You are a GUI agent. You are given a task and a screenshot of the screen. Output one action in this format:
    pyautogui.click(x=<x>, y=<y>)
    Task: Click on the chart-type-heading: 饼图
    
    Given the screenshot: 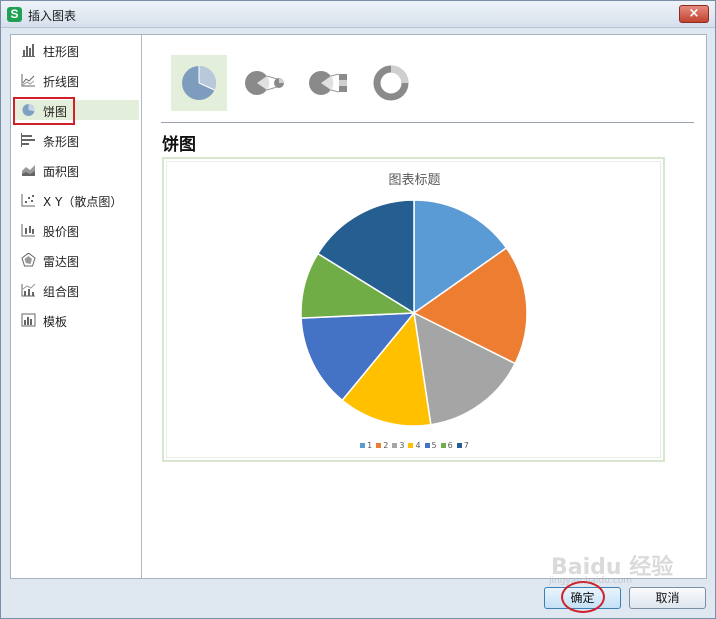 What is the action you would take?
    pyautogui.click(x=179, y=145)
    